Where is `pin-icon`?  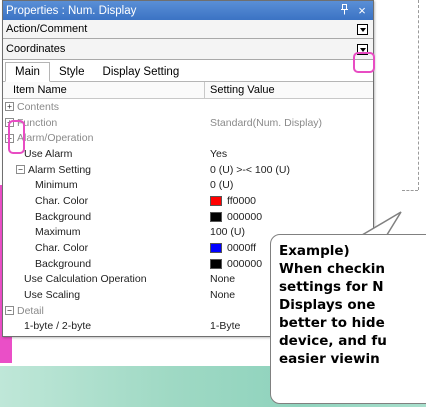
pin-icon is located at coordinates (344, 10).